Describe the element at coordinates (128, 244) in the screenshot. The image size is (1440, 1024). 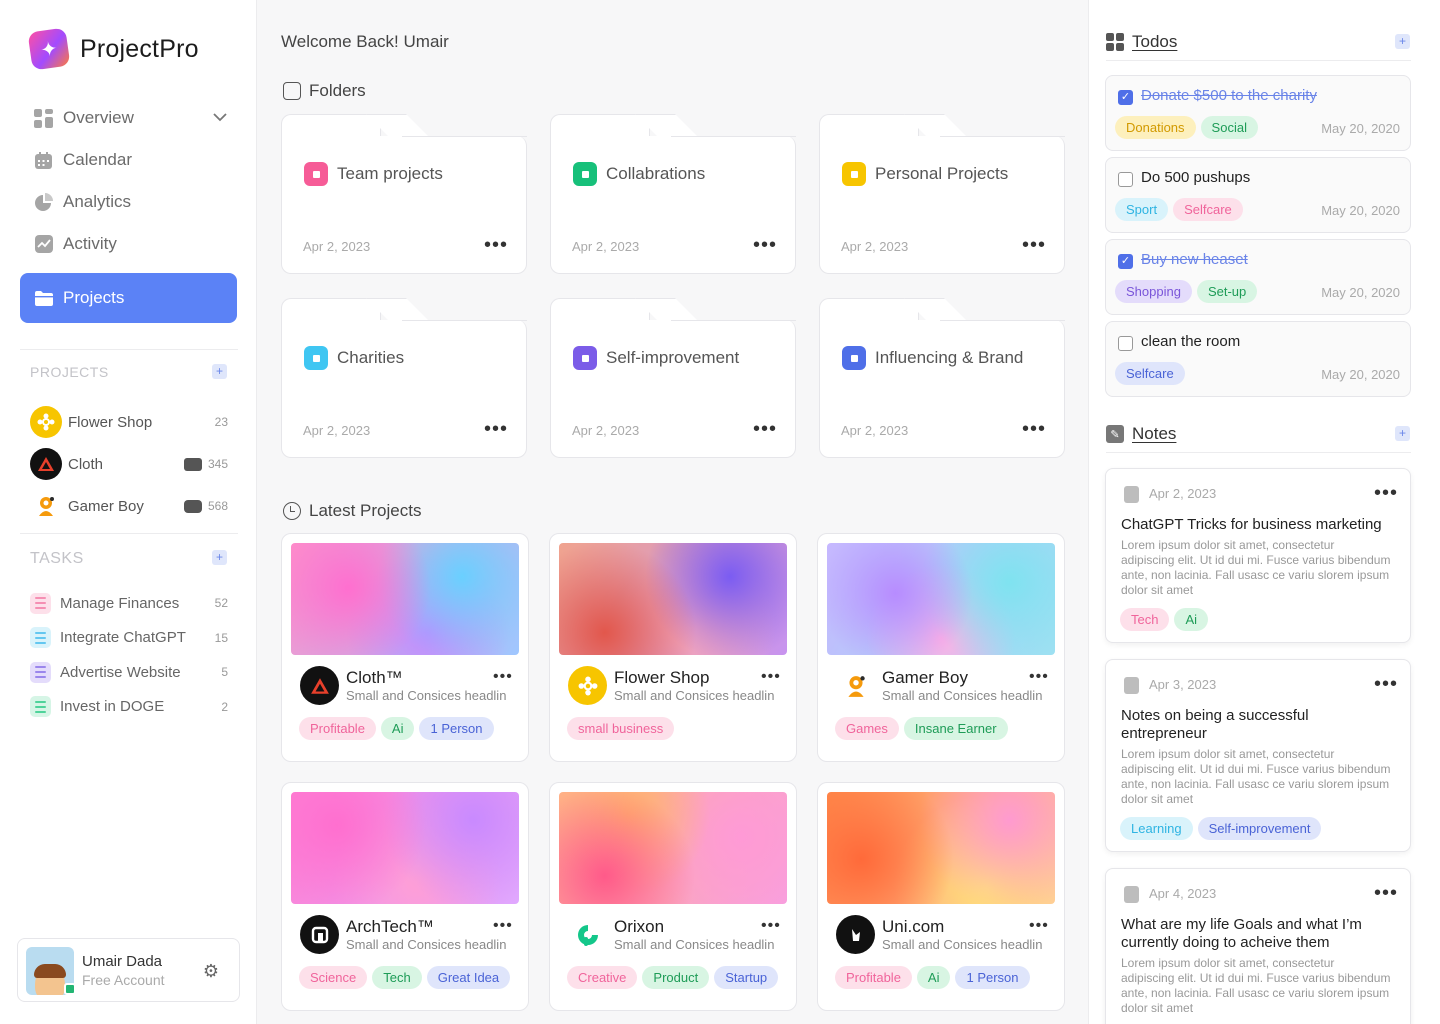
I see `nav-item-activity: Activity` at that location.